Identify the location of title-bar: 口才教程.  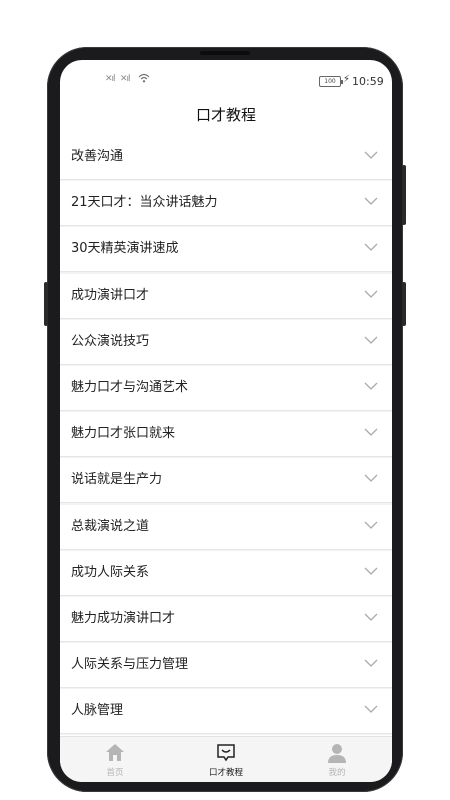
(226, 115).